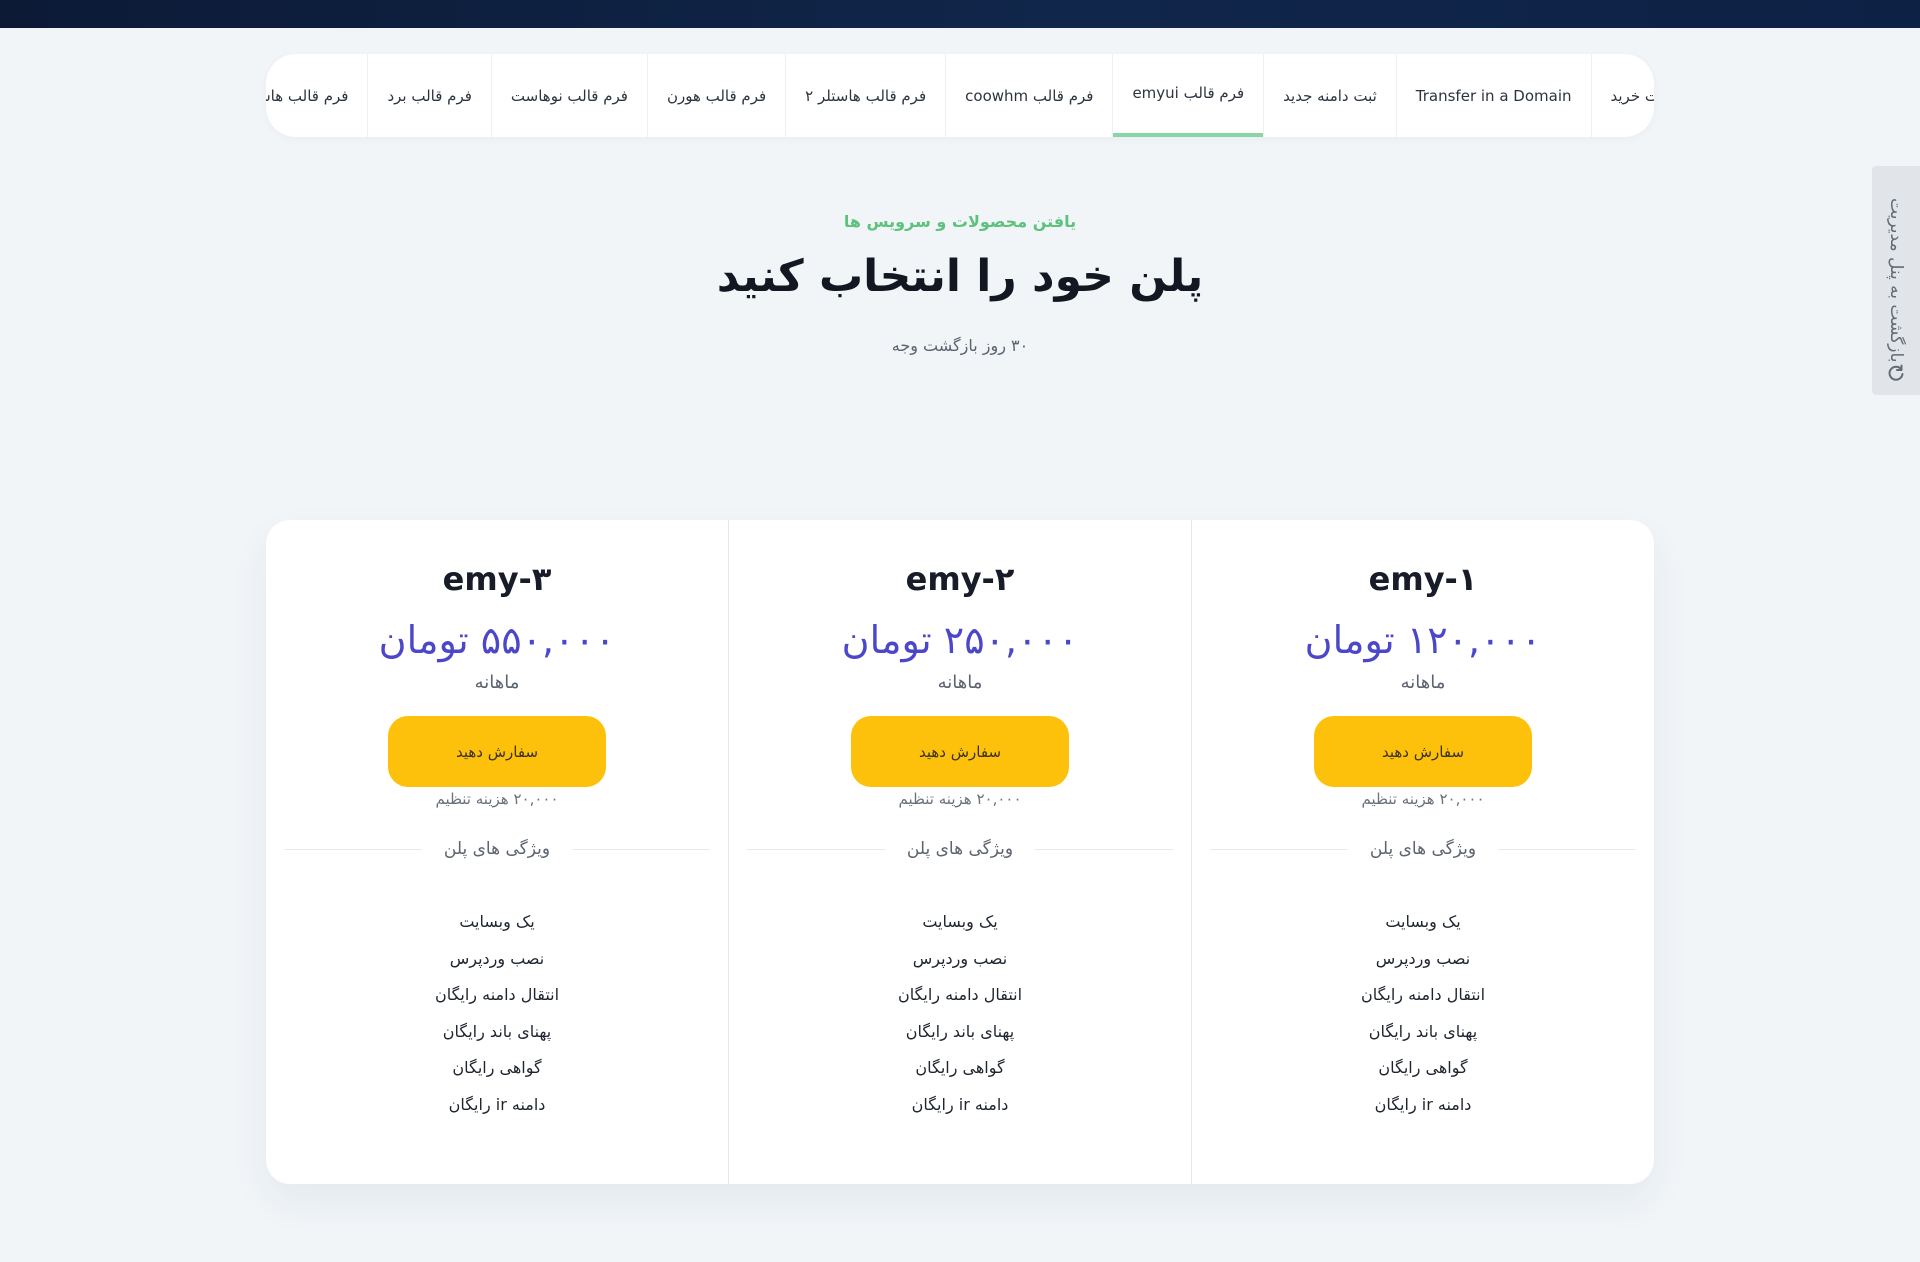  I want to click on refresh-icon, so click(1896, 372).